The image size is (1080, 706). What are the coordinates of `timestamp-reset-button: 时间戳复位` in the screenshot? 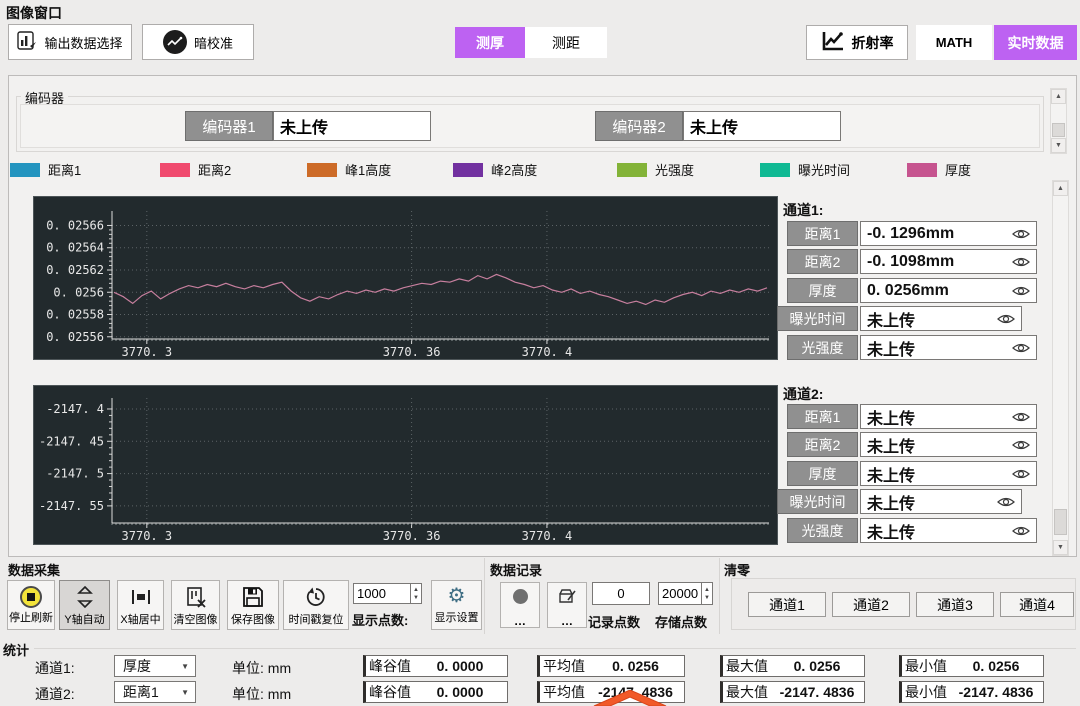 It's located at (316, 605).